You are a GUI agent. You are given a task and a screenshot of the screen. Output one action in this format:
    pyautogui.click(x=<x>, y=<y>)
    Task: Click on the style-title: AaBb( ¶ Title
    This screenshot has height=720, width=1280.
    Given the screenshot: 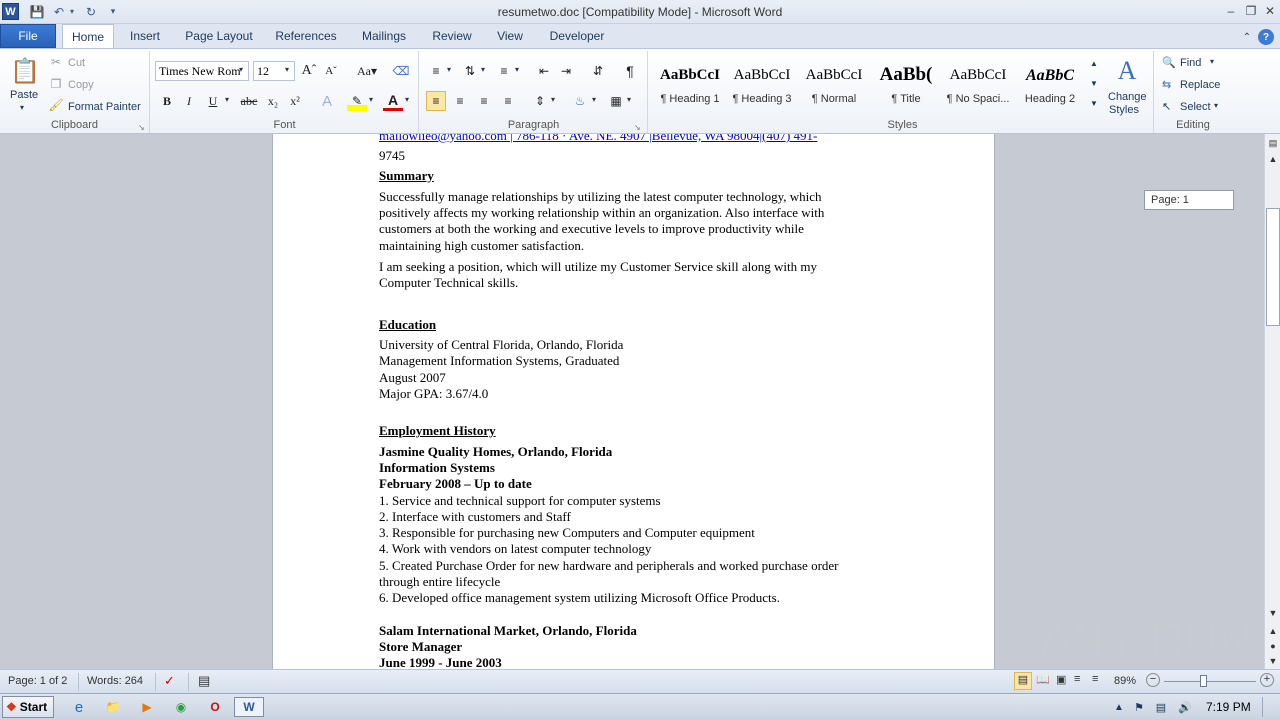 What is the action you would take?
    pyautogui.click(x=906, y=86)
    